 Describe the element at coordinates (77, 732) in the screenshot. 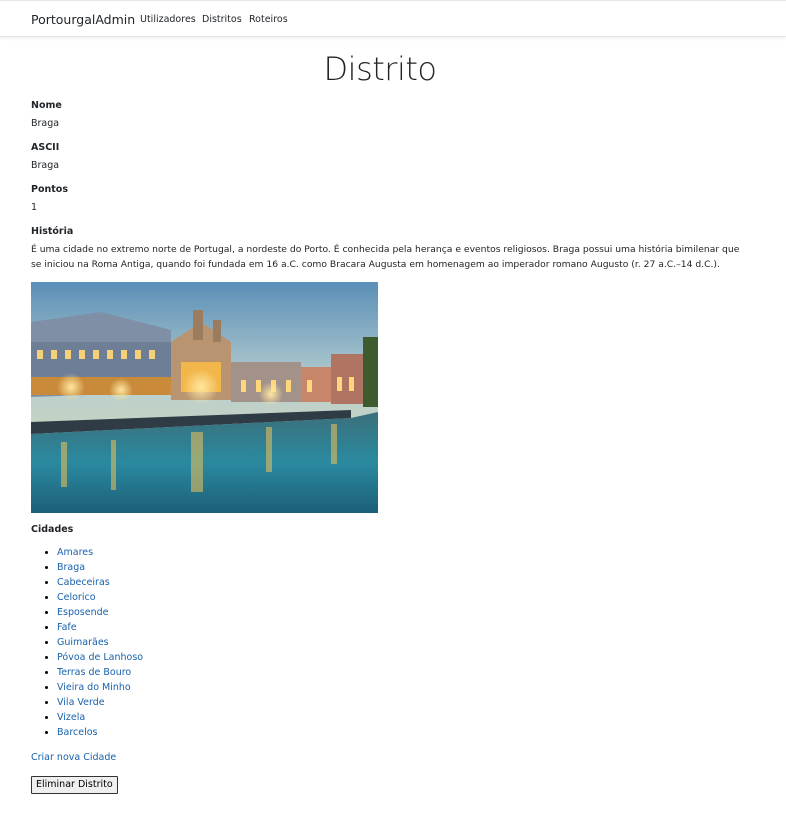

I see `cidade-link-barcelos: Barcelos` at that location.